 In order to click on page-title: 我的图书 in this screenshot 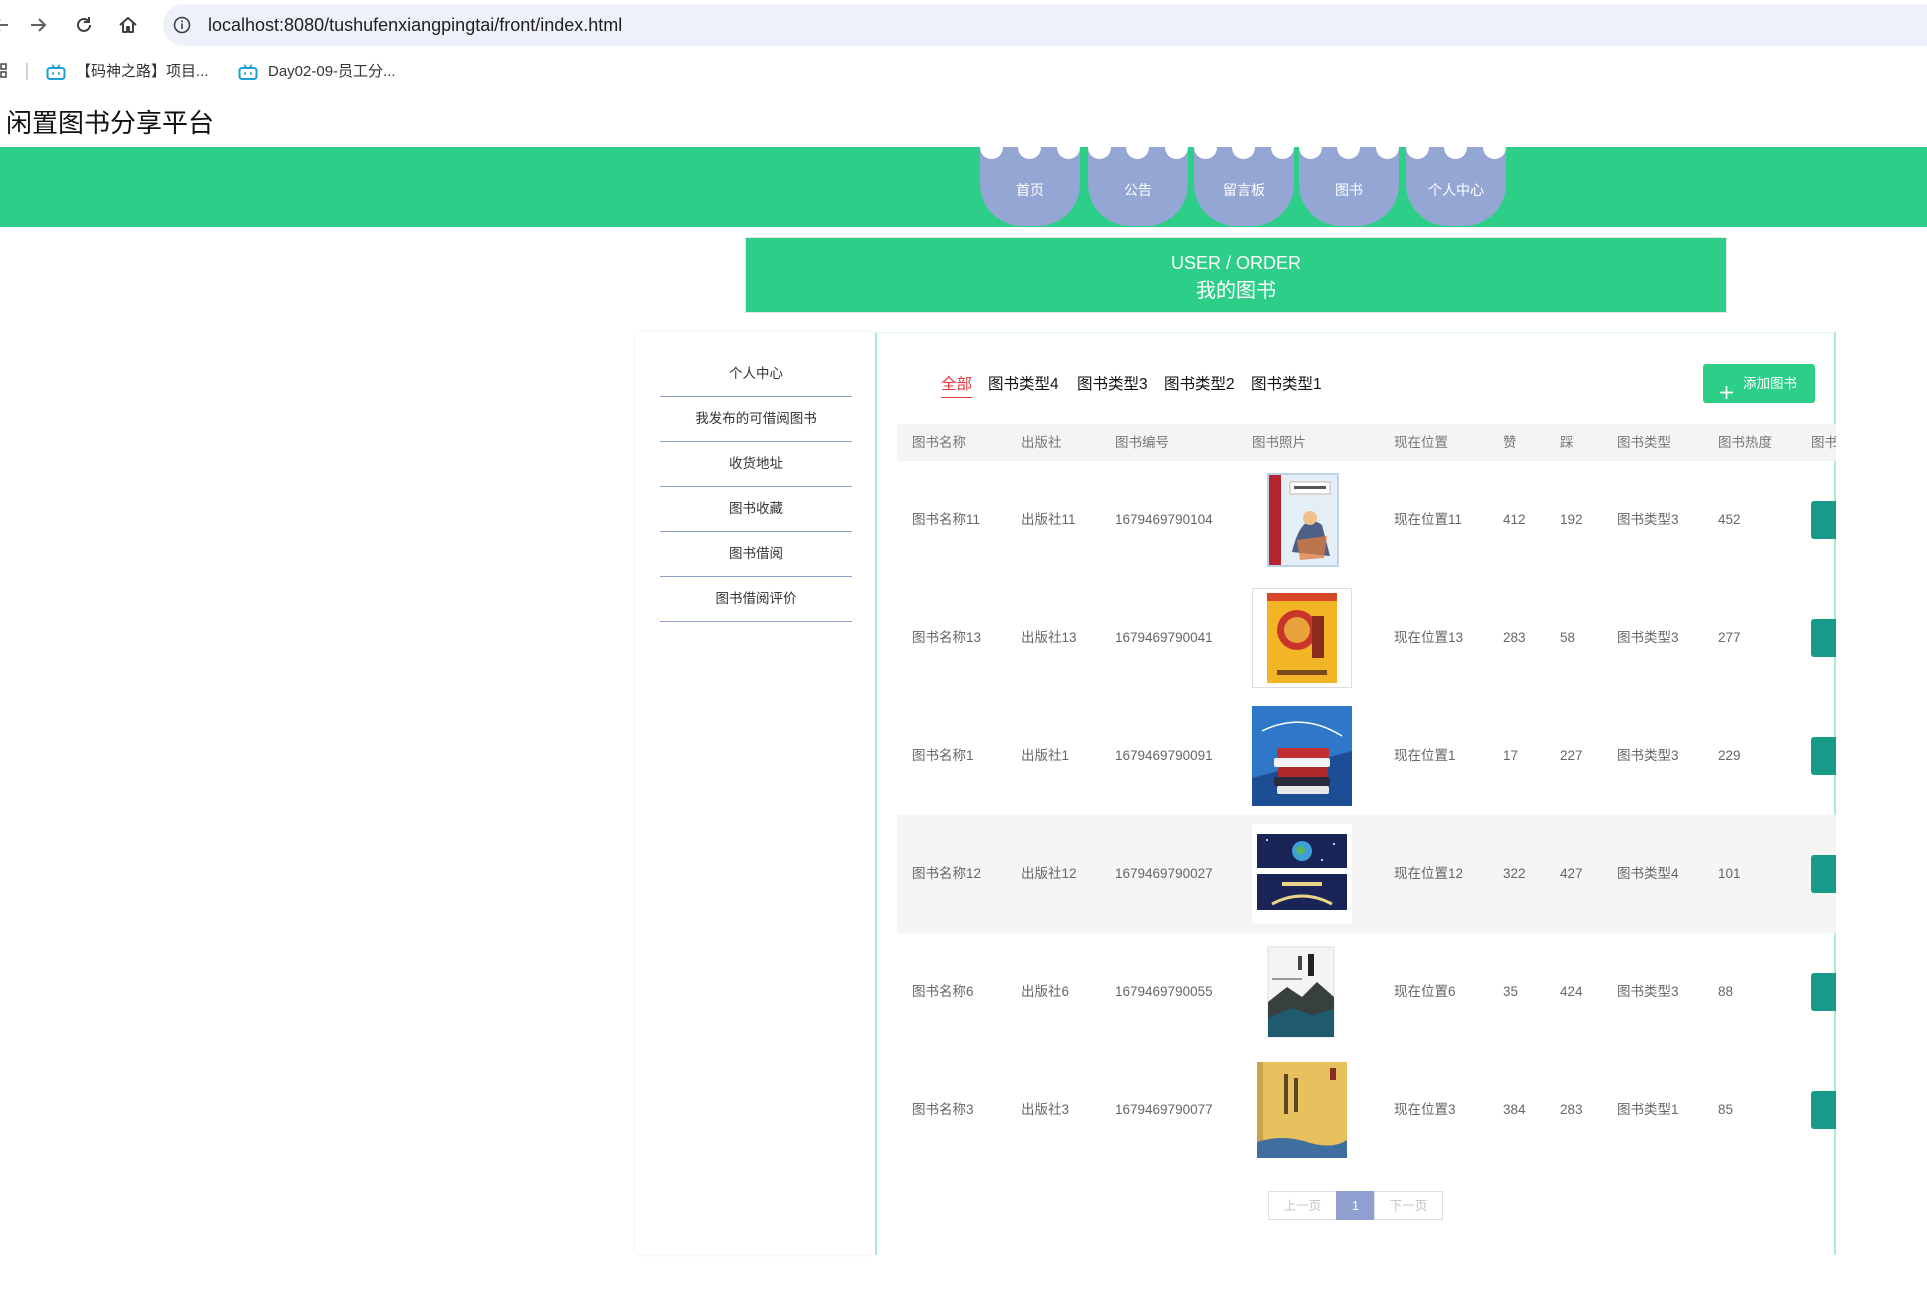, I will do `click(1236, 291)`.